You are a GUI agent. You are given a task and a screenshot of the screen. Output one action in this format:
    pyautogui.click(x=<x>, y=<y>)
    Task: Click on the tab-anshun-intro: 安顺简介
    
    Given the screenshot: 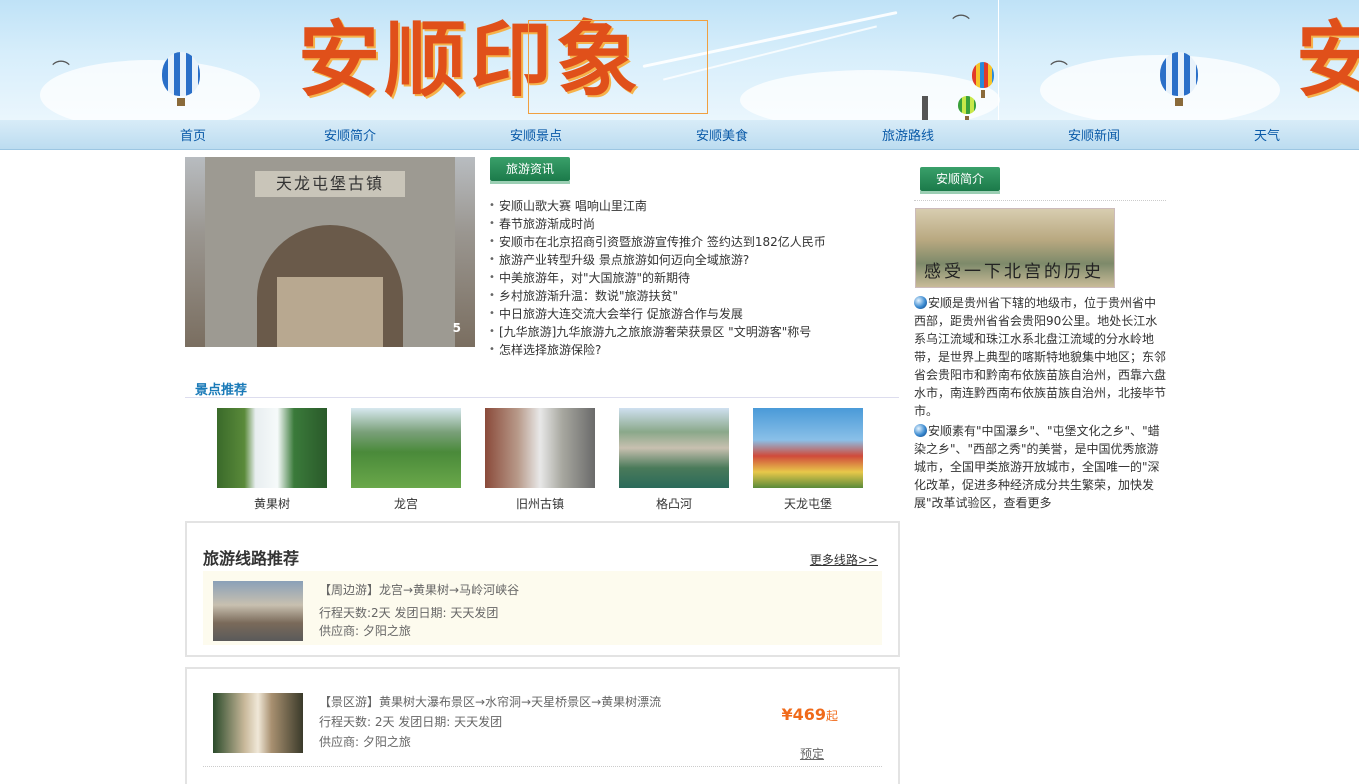 What is the action you would take?
    pyautogui.click(x=960, y=180)
    